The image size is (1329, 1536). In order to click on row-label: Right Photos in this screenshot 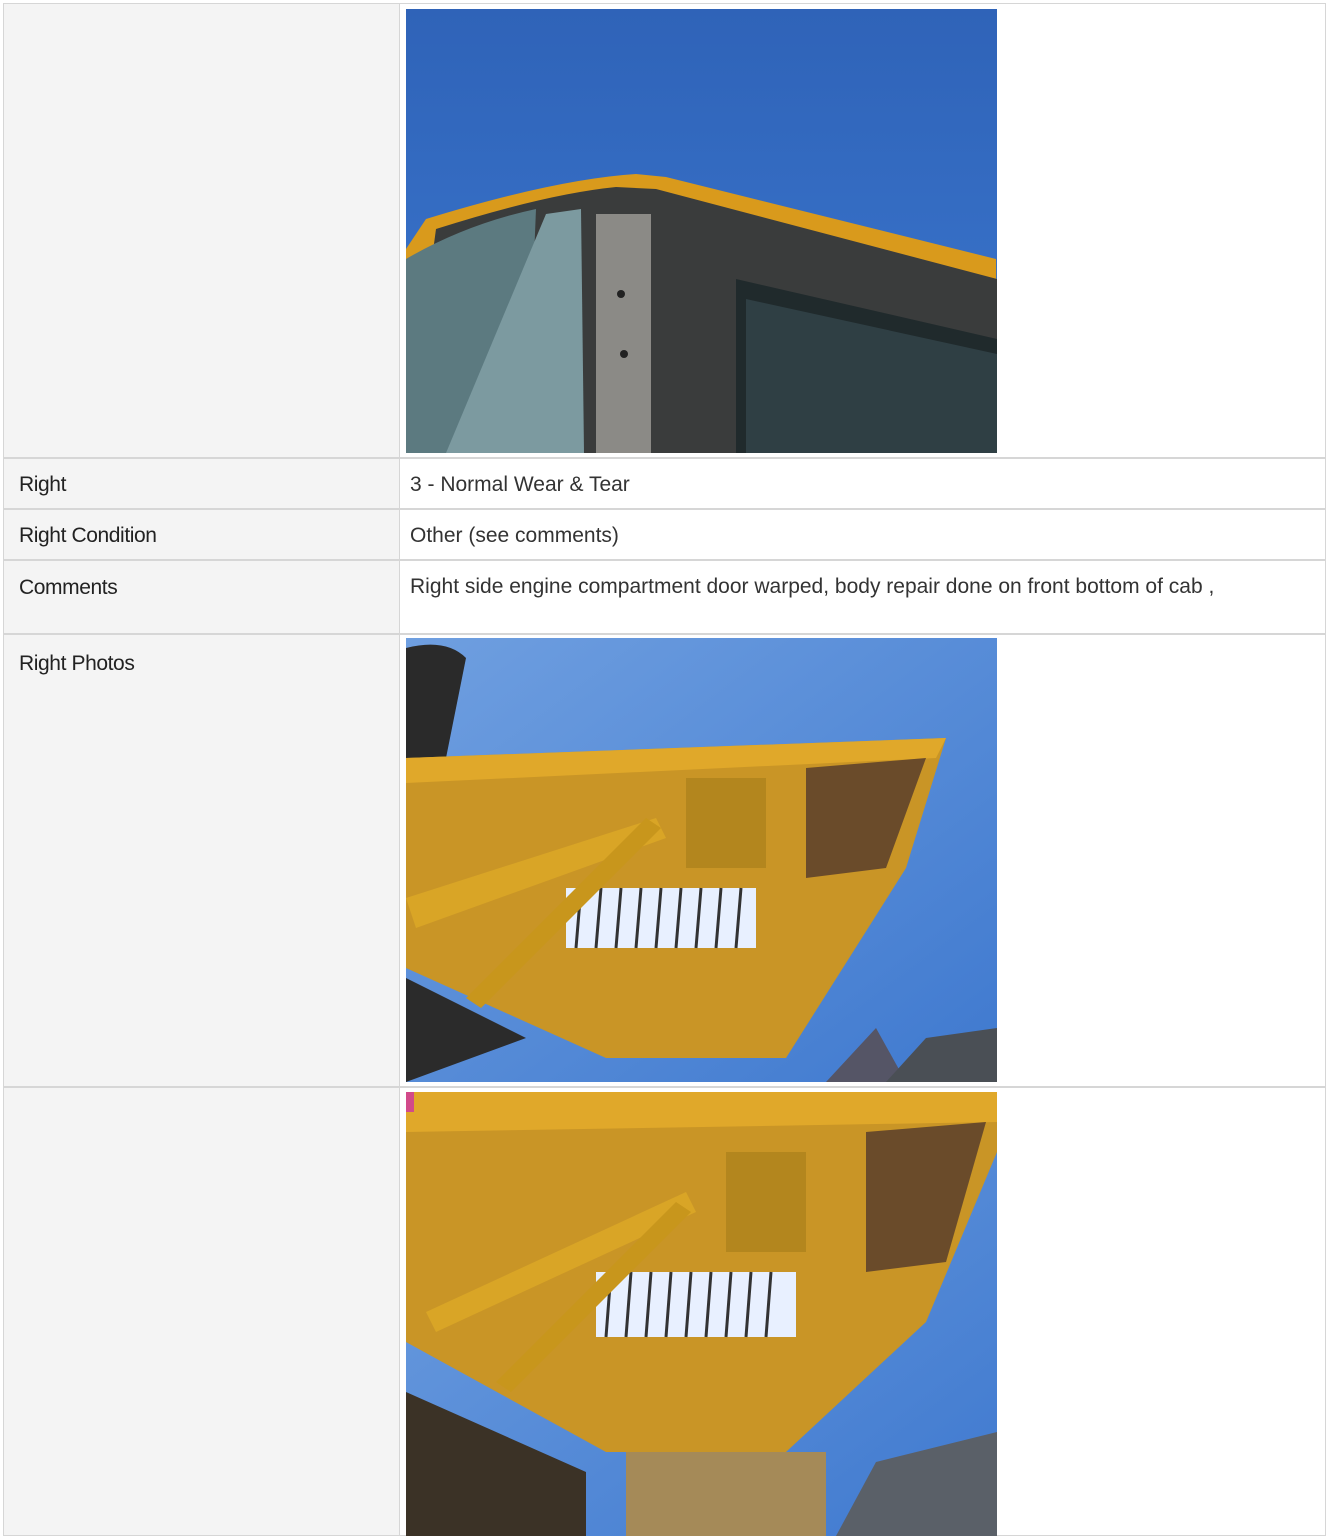, I will do `click(201, 860)`.